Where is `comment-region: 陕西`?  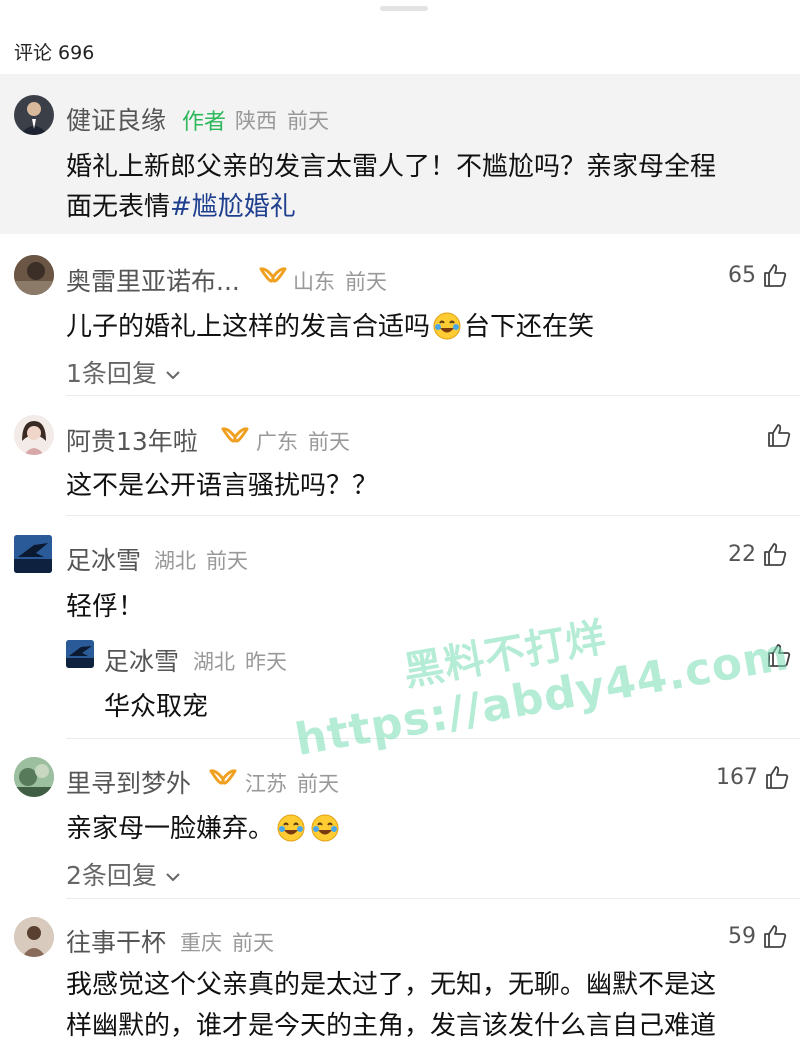
comment-region: 陕西 is located at coordinates (256, 121).